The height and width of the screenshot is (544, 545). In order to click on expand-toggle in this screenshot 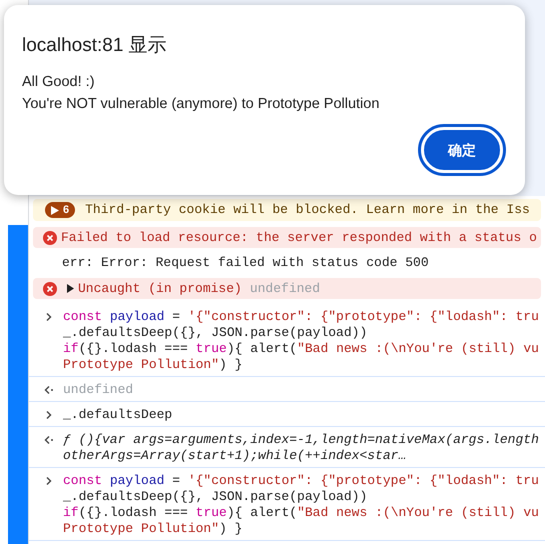, I will do `click(70, 288)`.